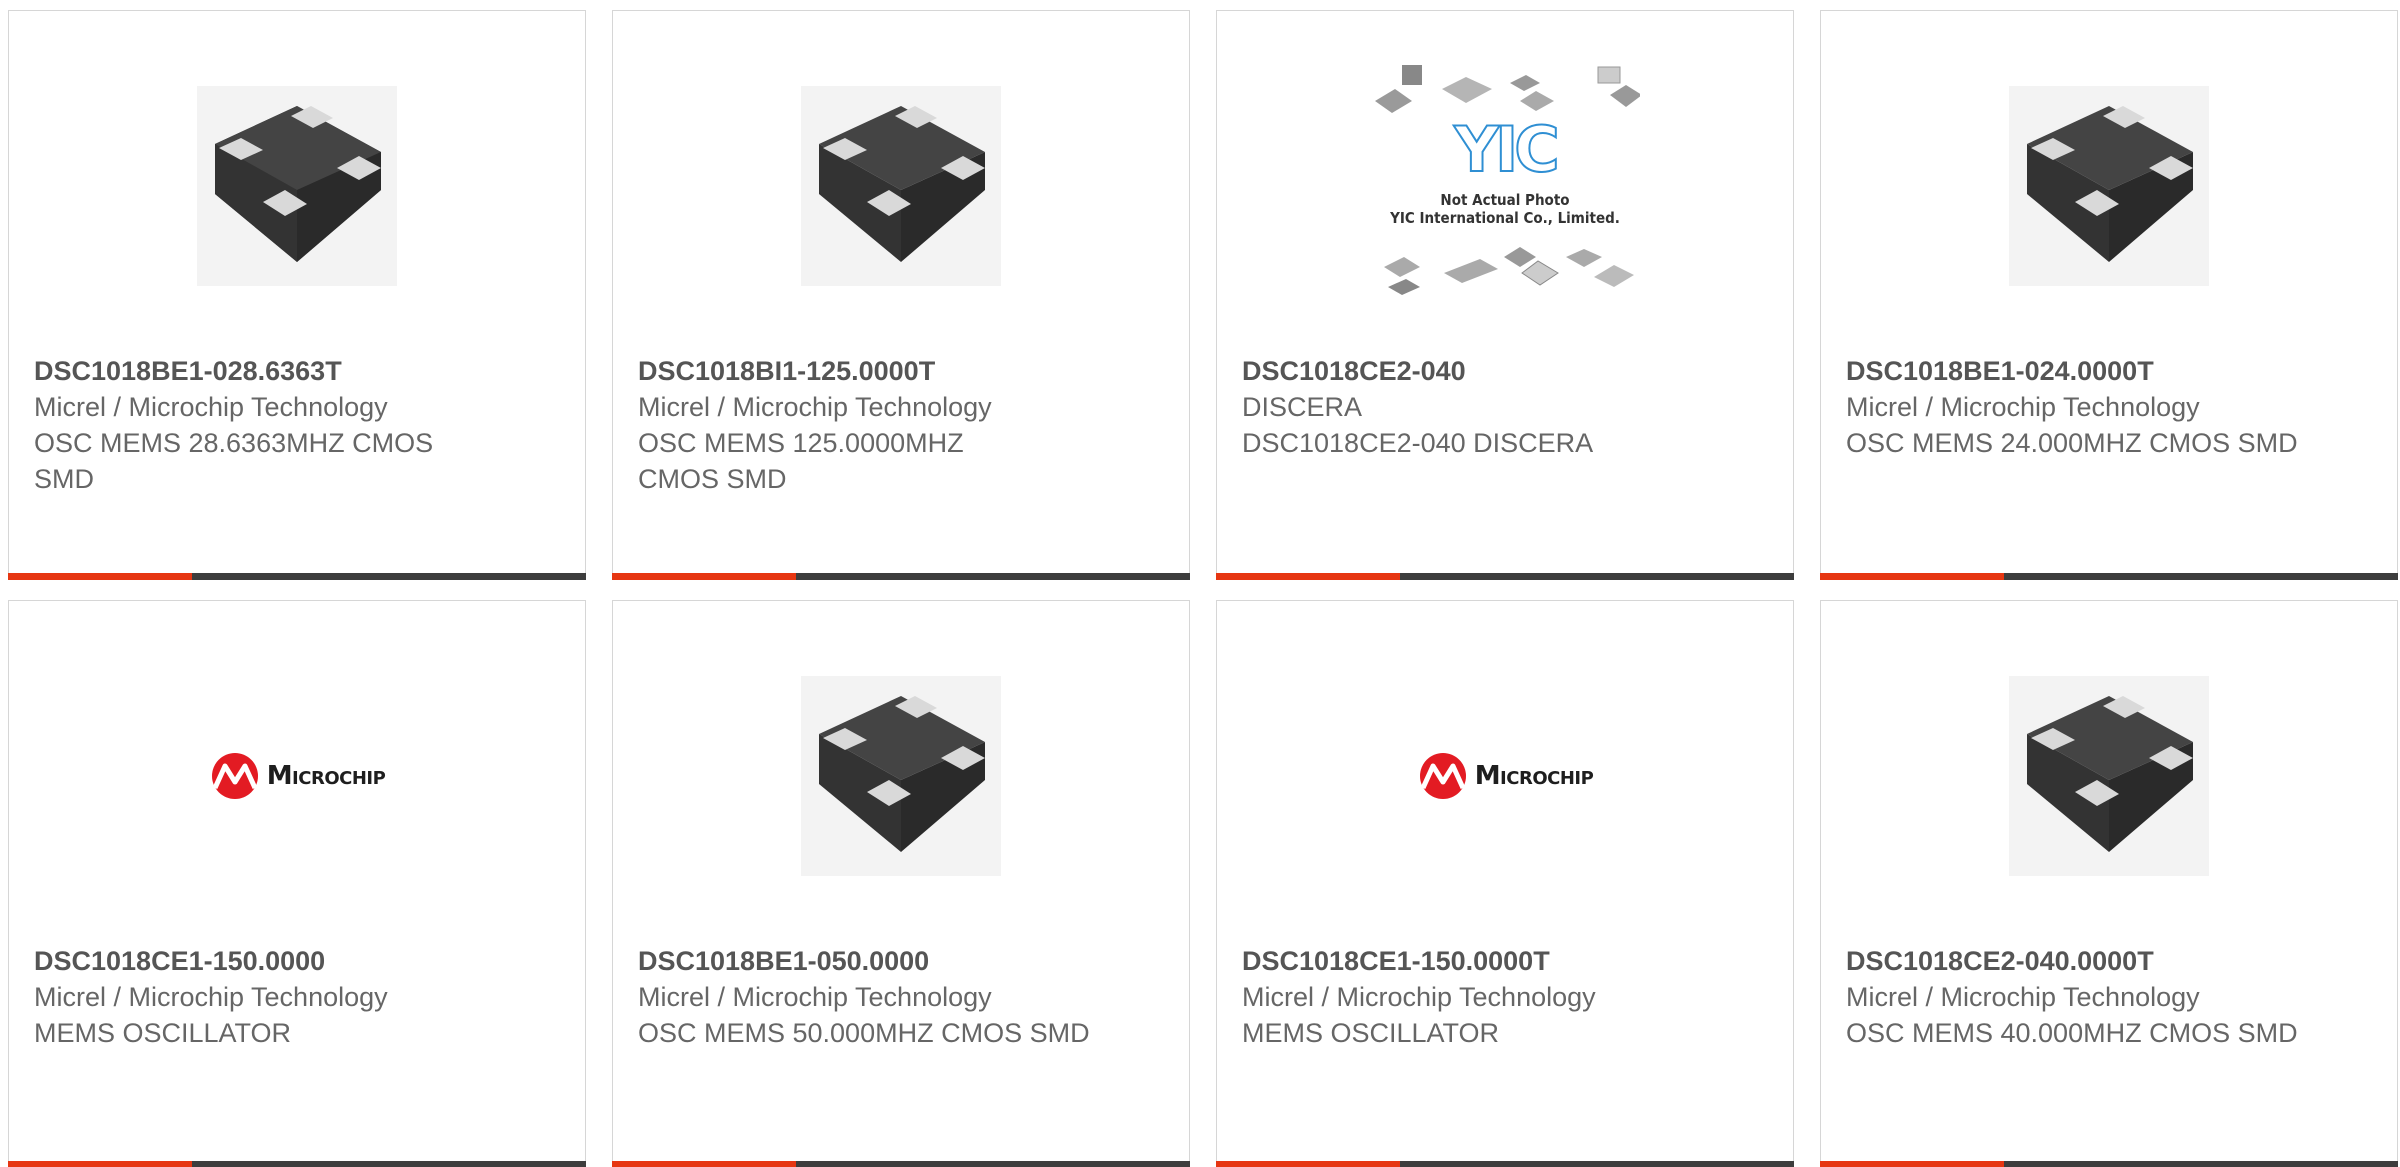 The width and height of the screenshot is (2400, 1167). Describe the element at coordinates (1507, 371) in the screenshot. I see `part-number-link: DSC1018CE2-040` at that location.